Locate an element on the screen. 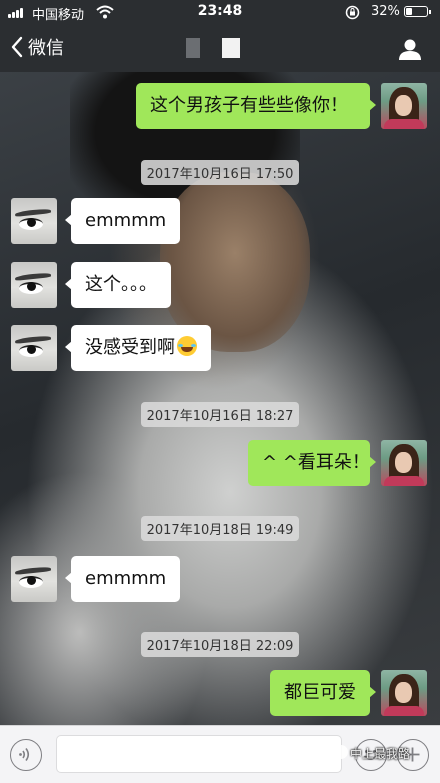 This screenshot has height=783, width=440. chat-title-redacted-box is located at coordinates (231, 48).